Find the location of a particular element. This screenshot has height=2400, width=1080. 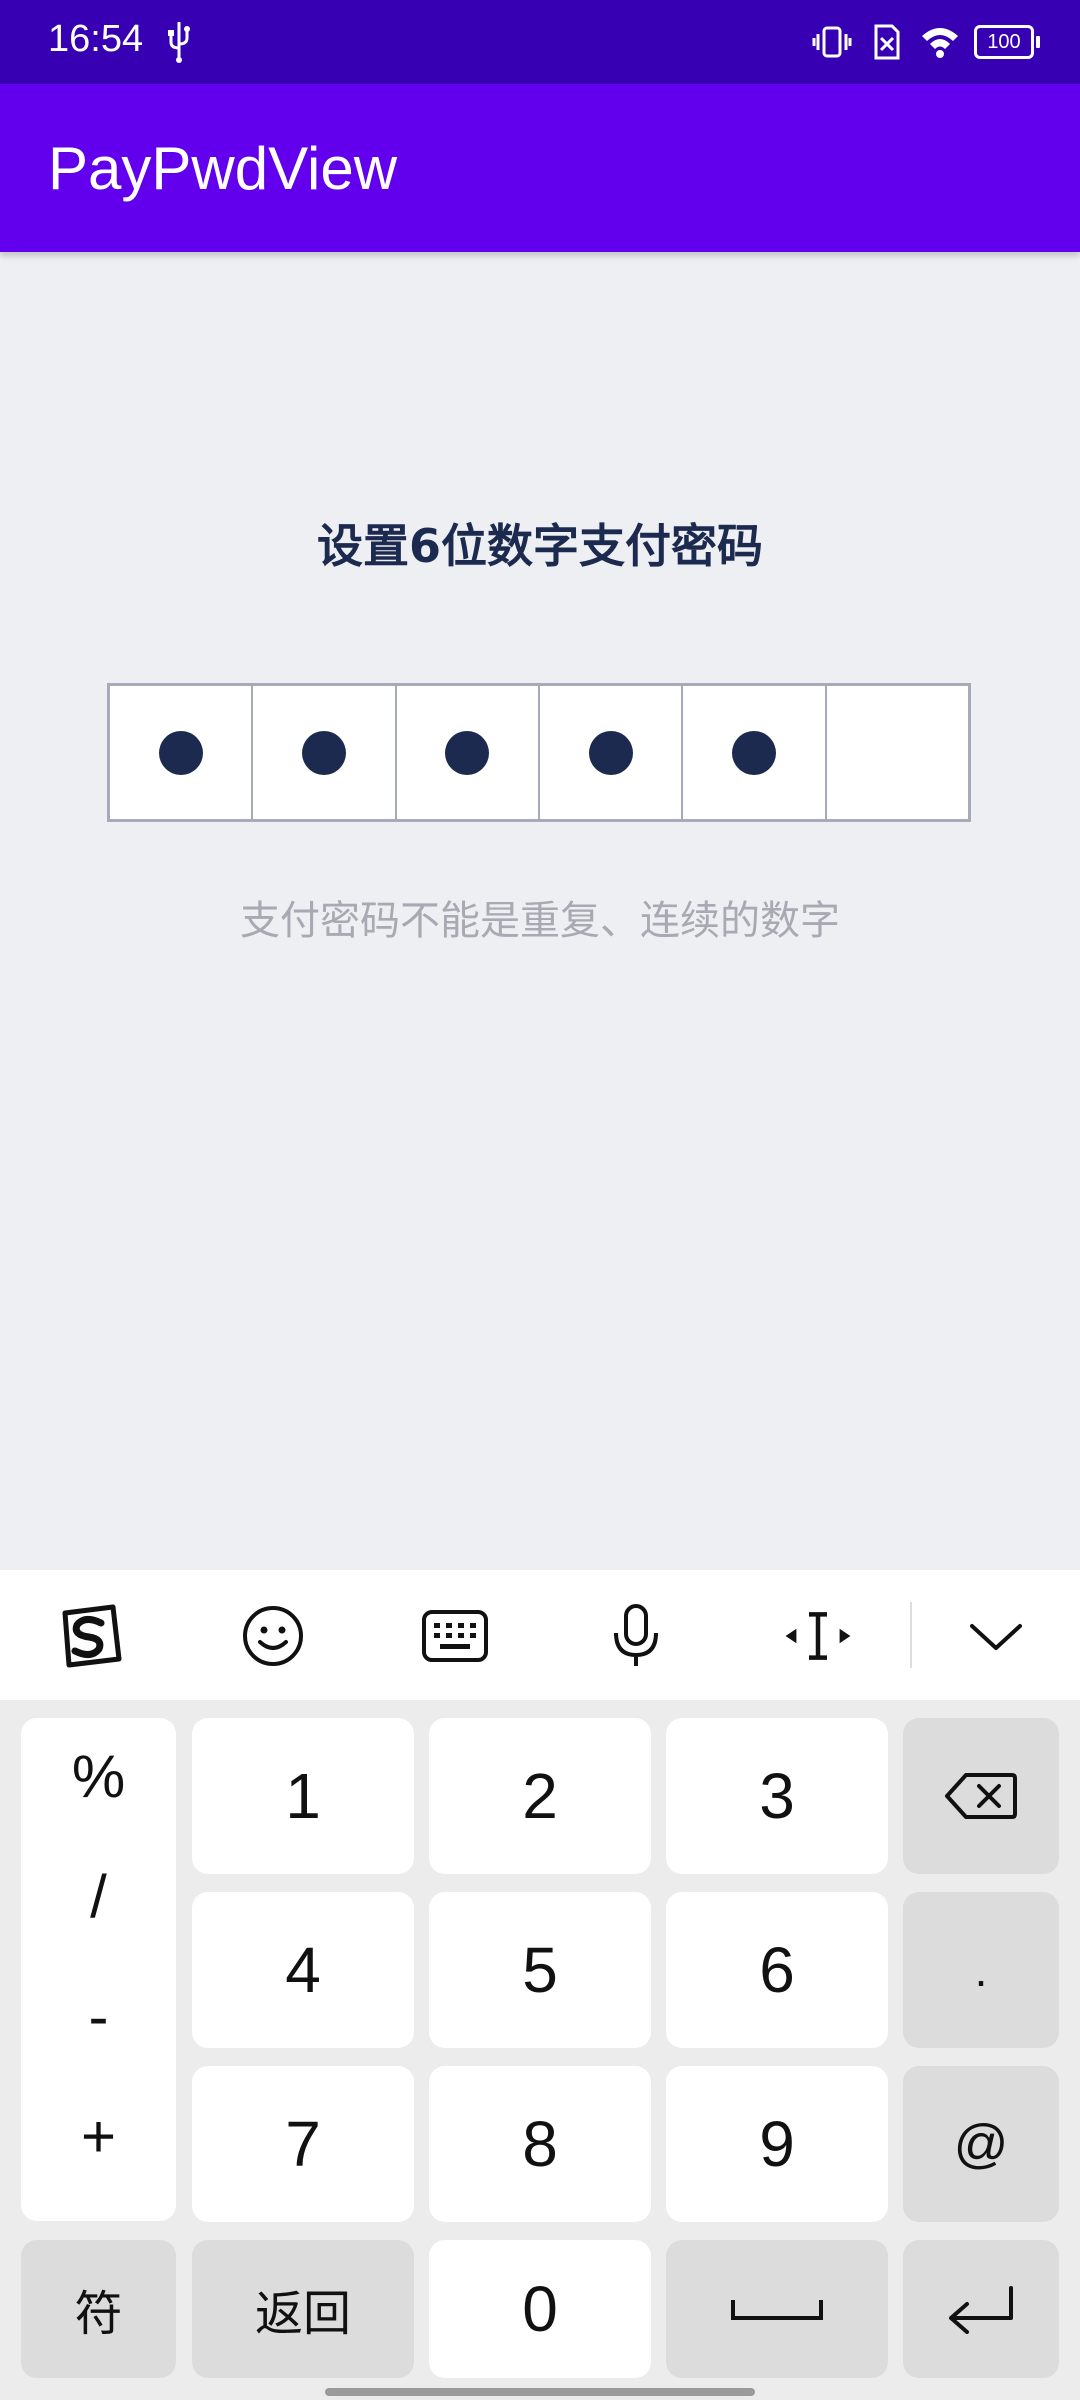

key-7: 7 is located at coordinates (303, 2144).